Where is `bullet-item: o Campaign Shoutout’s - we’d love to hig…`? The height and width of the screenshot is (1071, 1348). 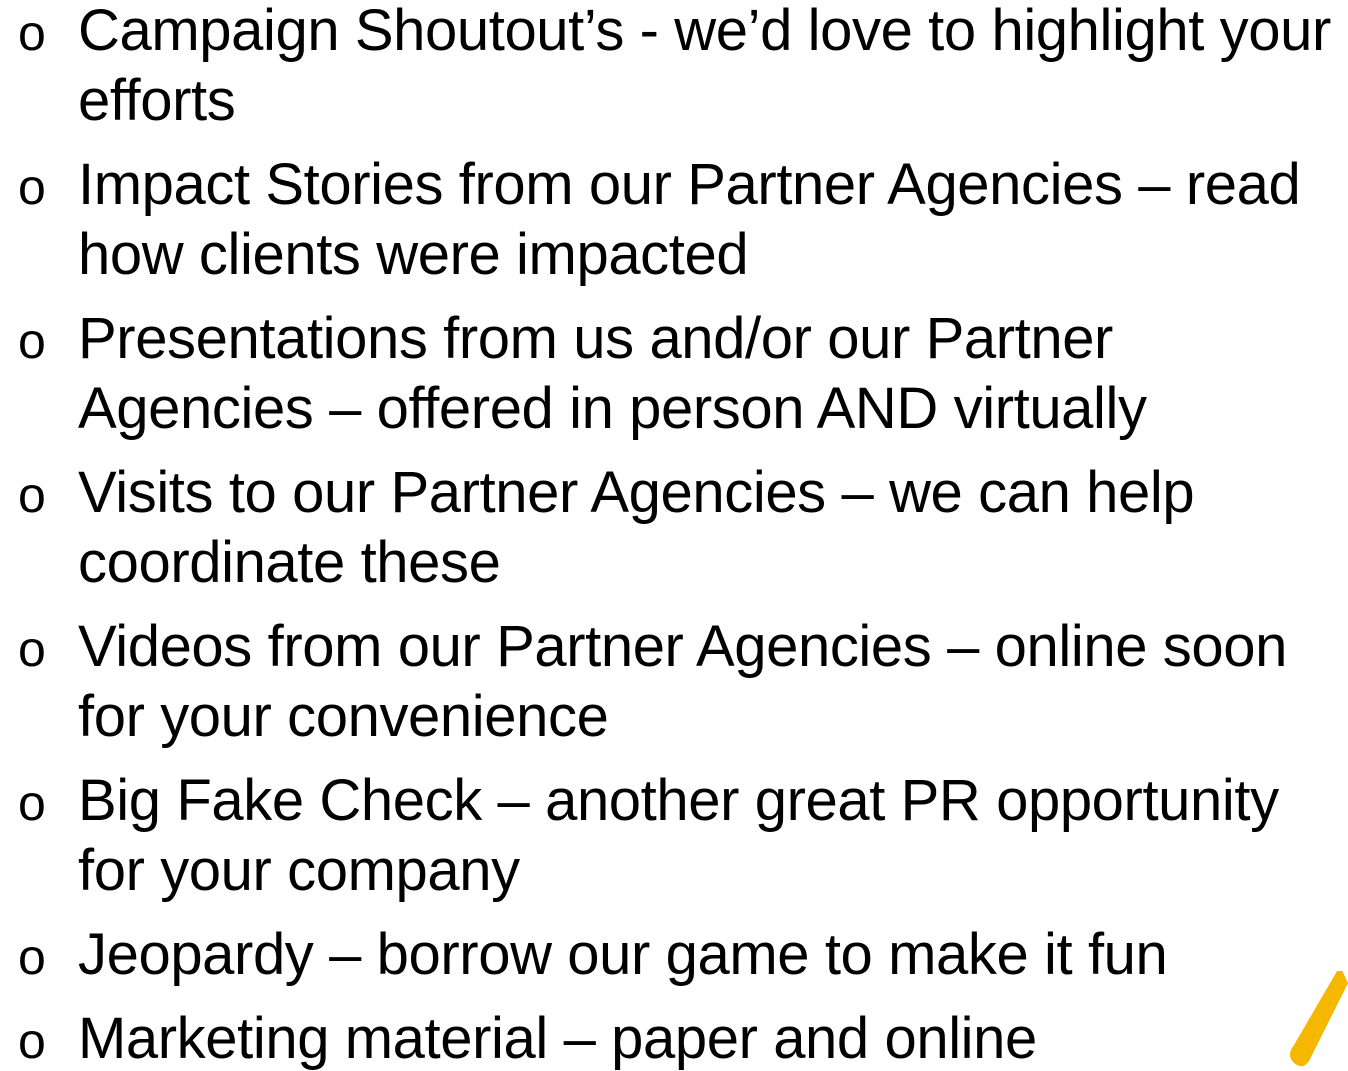
bullet-item: o Campaign Shoutout’s - we’d love to hig… is located at coordinates (678, 68).